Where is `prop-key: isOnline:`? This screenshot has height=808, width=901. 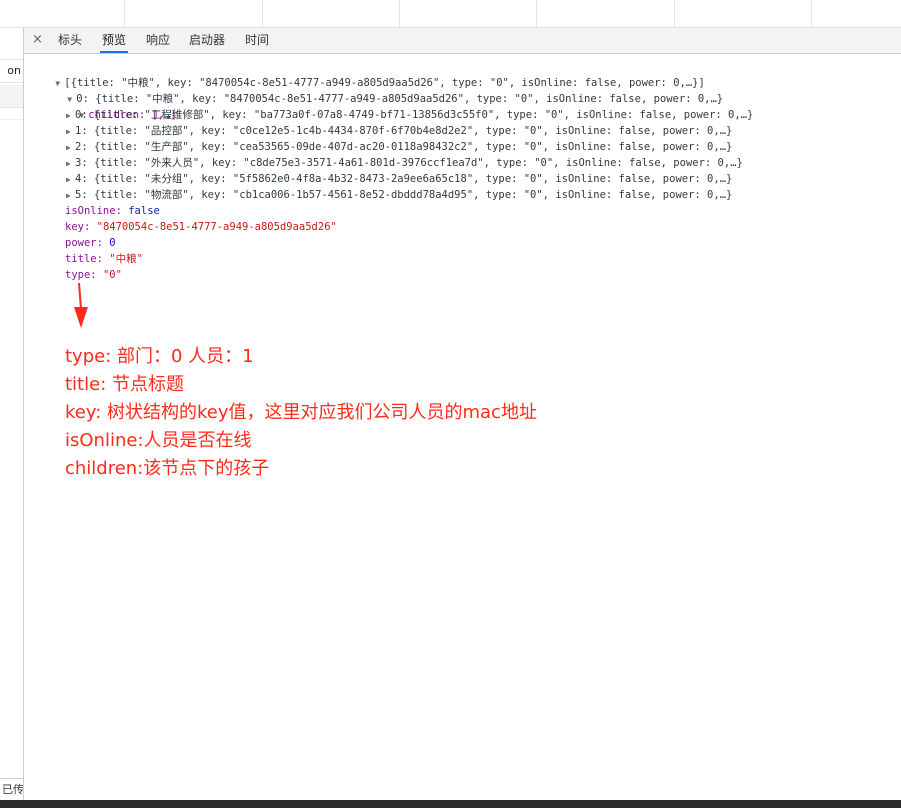
prop-key: isOnline: is located at coordinates (93, 211).